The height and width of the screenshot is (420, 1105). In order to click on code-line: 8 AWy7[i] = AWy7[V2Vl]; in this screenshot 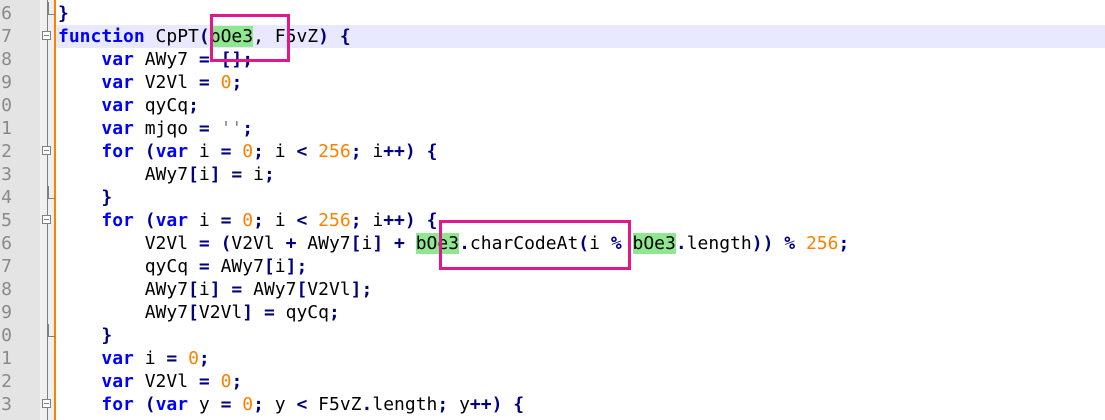, I will do `click(553, 289)`.